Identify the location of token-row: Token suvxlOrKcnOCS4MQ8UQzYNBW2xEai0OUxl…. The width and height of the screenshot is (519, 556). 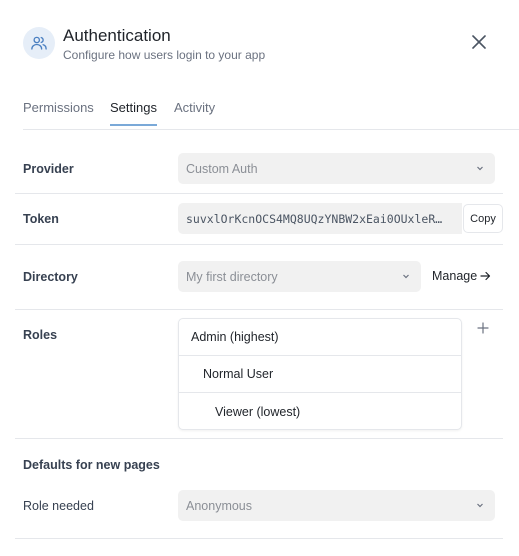
(259, 219).